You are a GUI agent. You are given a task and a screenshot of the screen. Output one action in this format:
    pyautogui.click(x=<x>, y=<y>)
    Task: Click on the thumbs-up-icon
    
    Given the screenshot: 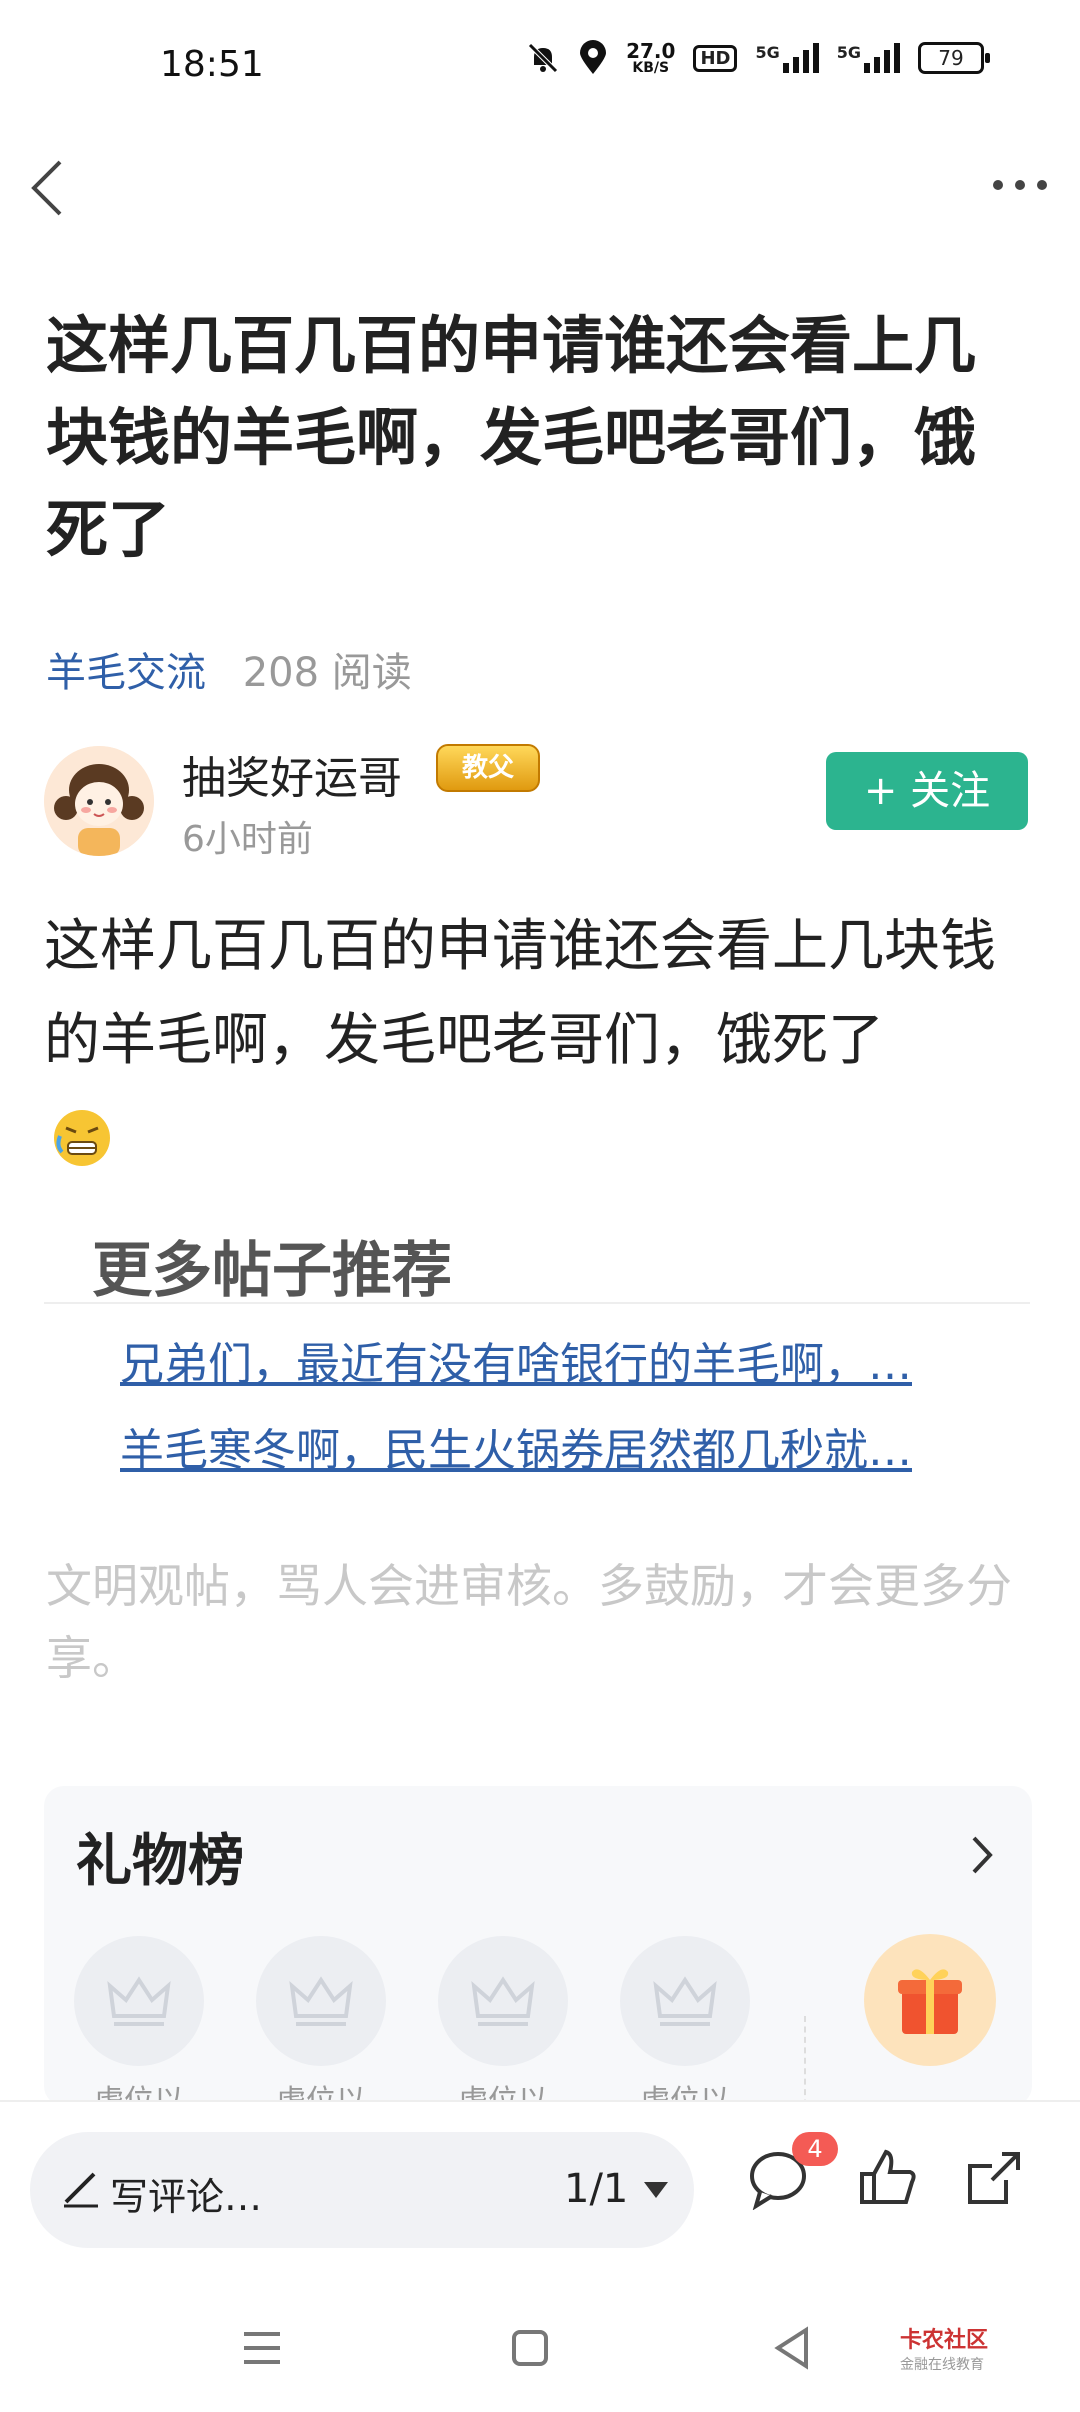 What is the action you would take?
    pyautogui.click(x=888, y=2178)
    